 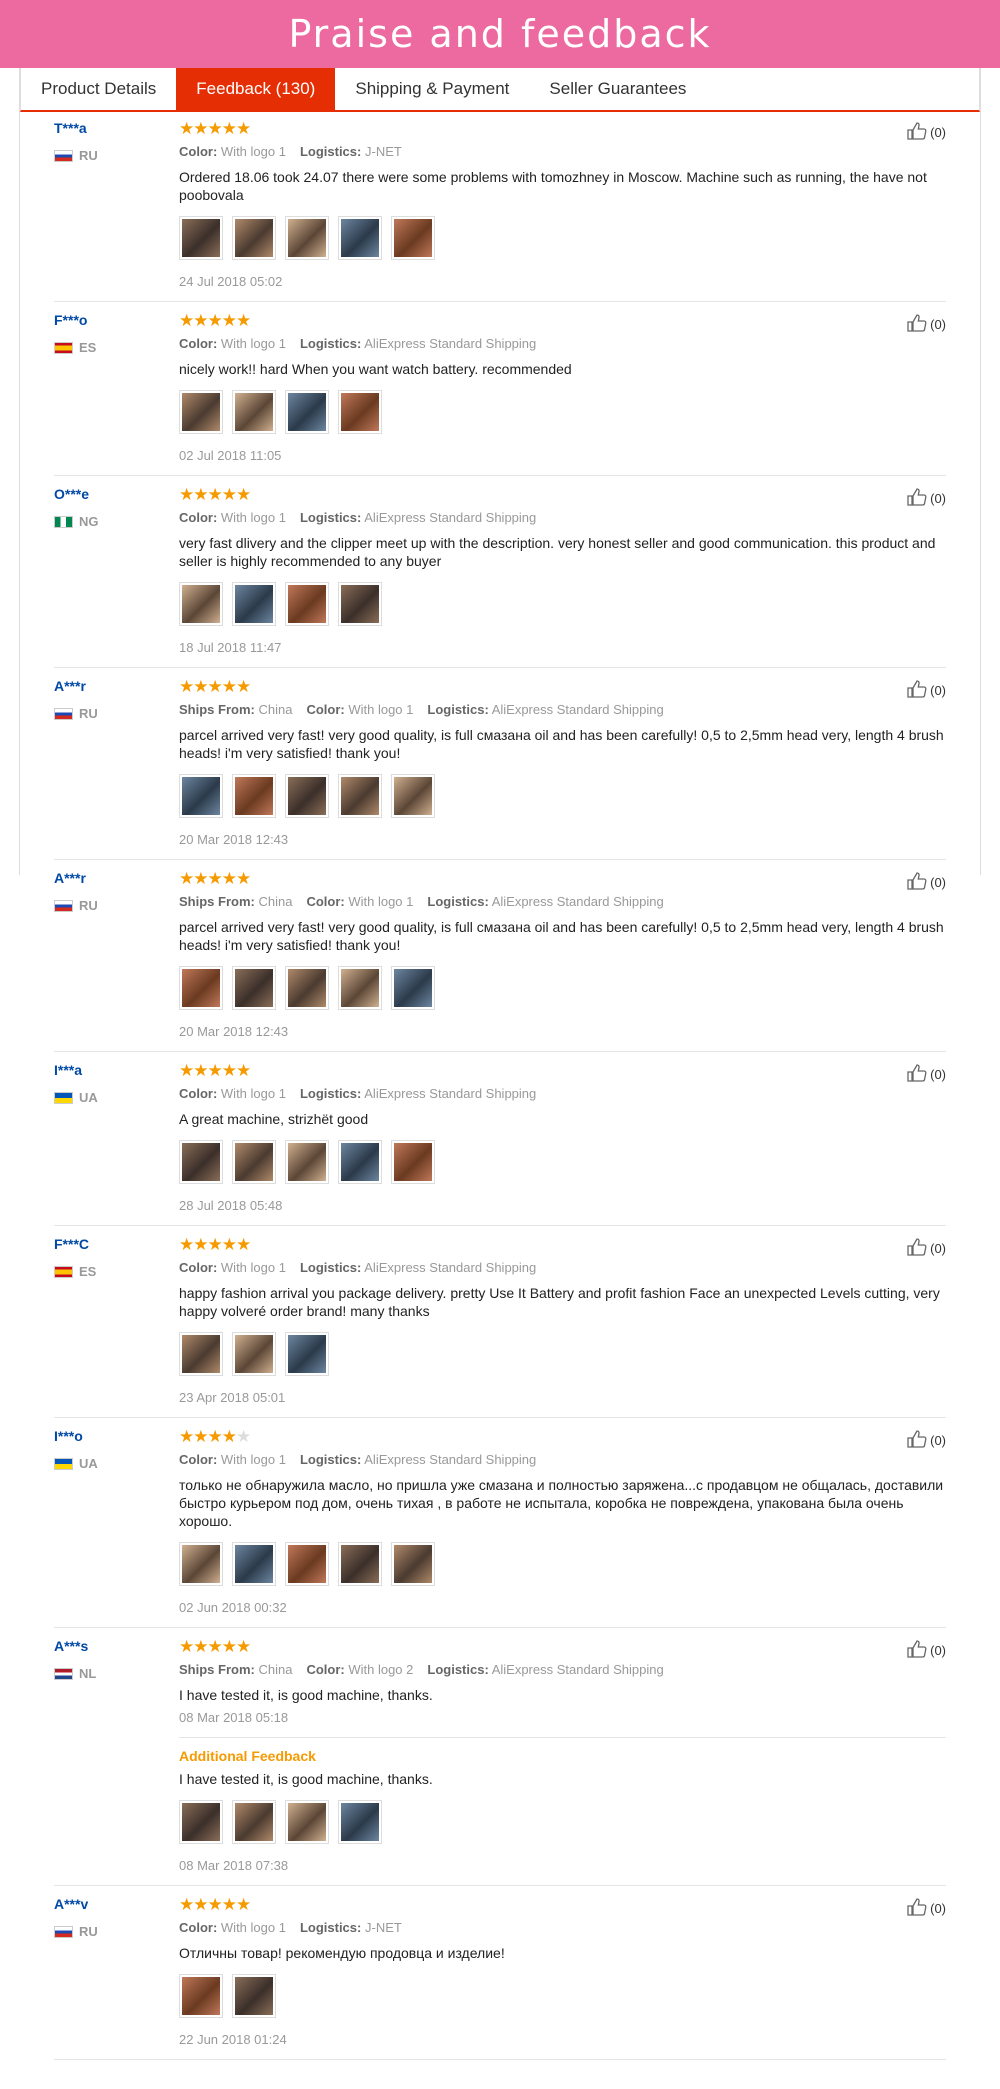 What do you see at coordinates (253, 343) in the screenshot?
I see `color-value: With logo 1` at bounding box center [253, 343].